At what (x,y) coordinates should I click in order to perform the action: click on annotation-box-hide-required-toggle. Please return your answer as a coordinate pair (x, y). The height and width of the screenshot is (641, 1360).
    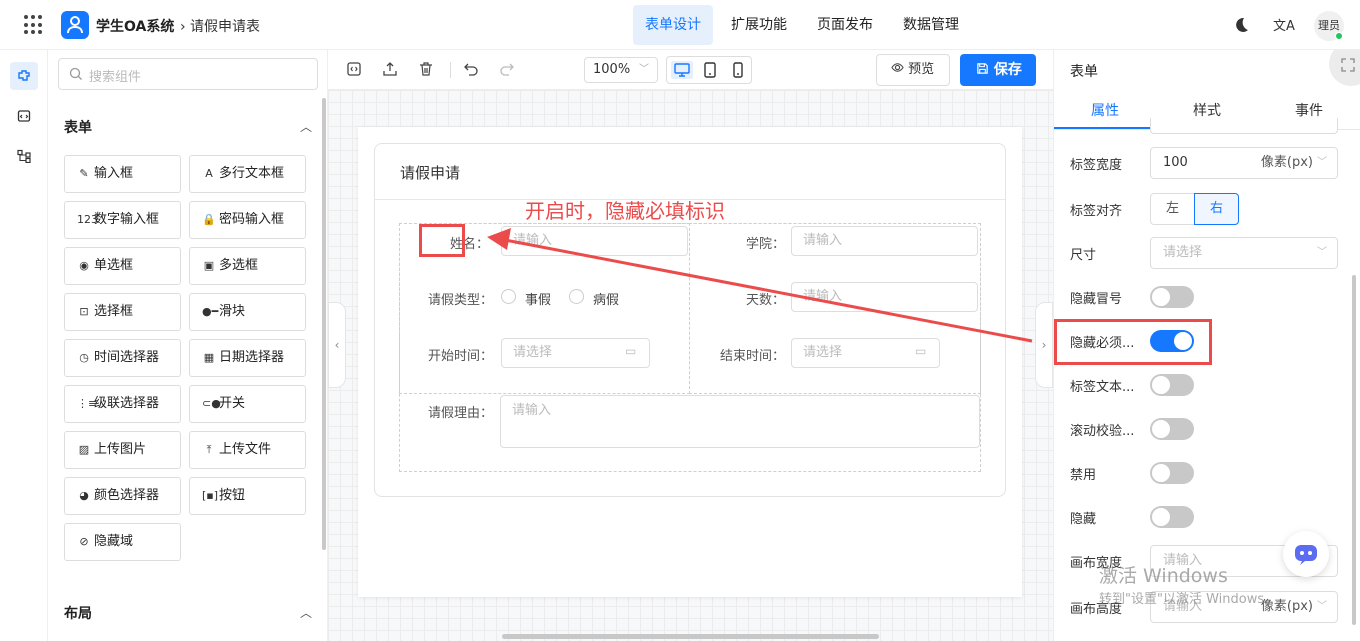
    Looking at the image, I should click on (1133, 342).